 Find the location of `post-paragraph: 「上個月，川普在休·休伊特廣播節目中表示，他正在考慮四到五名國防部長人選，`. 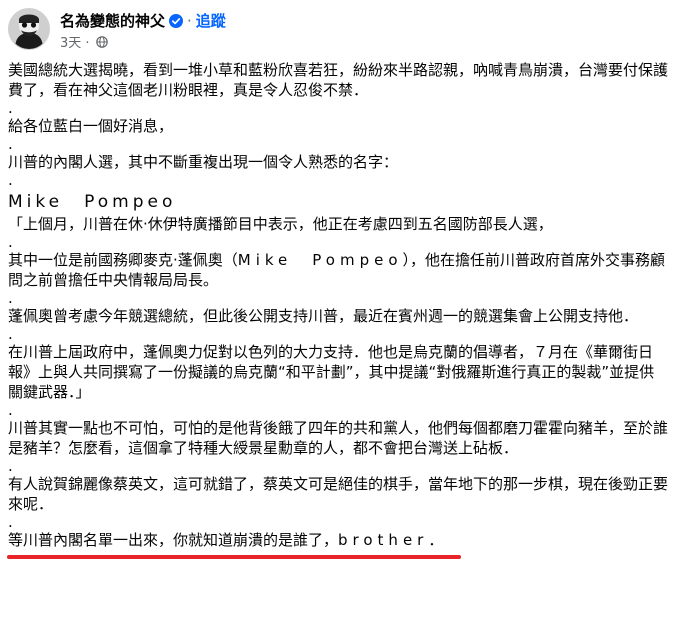

post-paragraph: 「上個月，川普在休·休伊特廣播節目中表示，他正在考慮四到五名國防部長人選， is located at coordinates (280, 224).